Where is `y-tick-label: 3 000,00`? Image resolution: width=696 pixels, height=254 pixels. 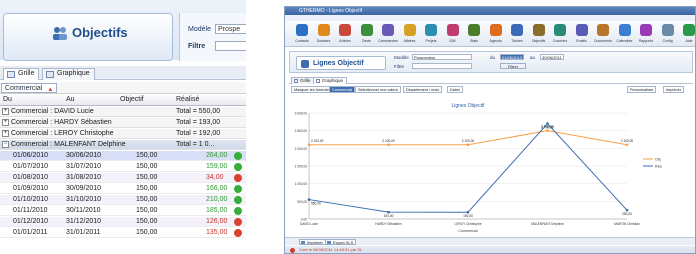
y-tick-label: 3 000,00 is located at coordinates (301, 114).